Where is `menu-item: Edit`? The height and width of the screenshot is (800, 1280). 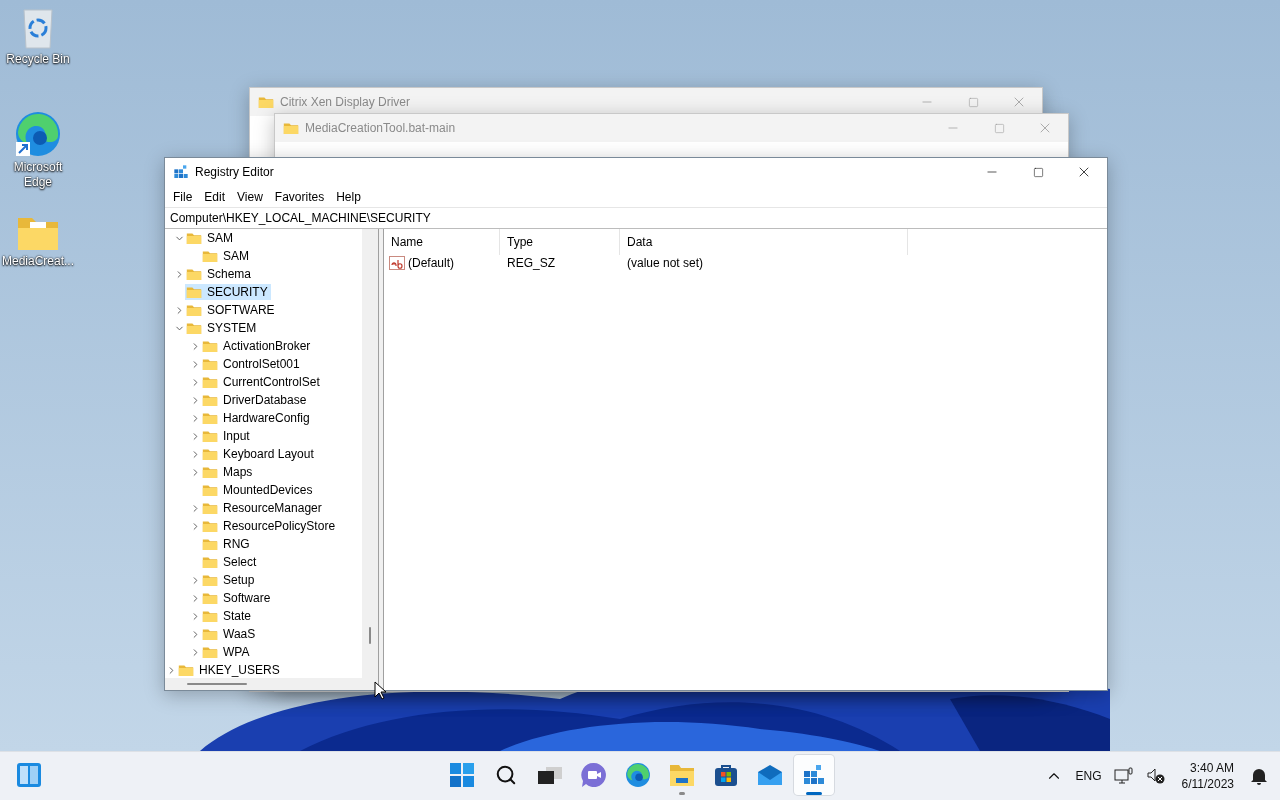
menu-item: Edit is located at coordinates (215, 196).